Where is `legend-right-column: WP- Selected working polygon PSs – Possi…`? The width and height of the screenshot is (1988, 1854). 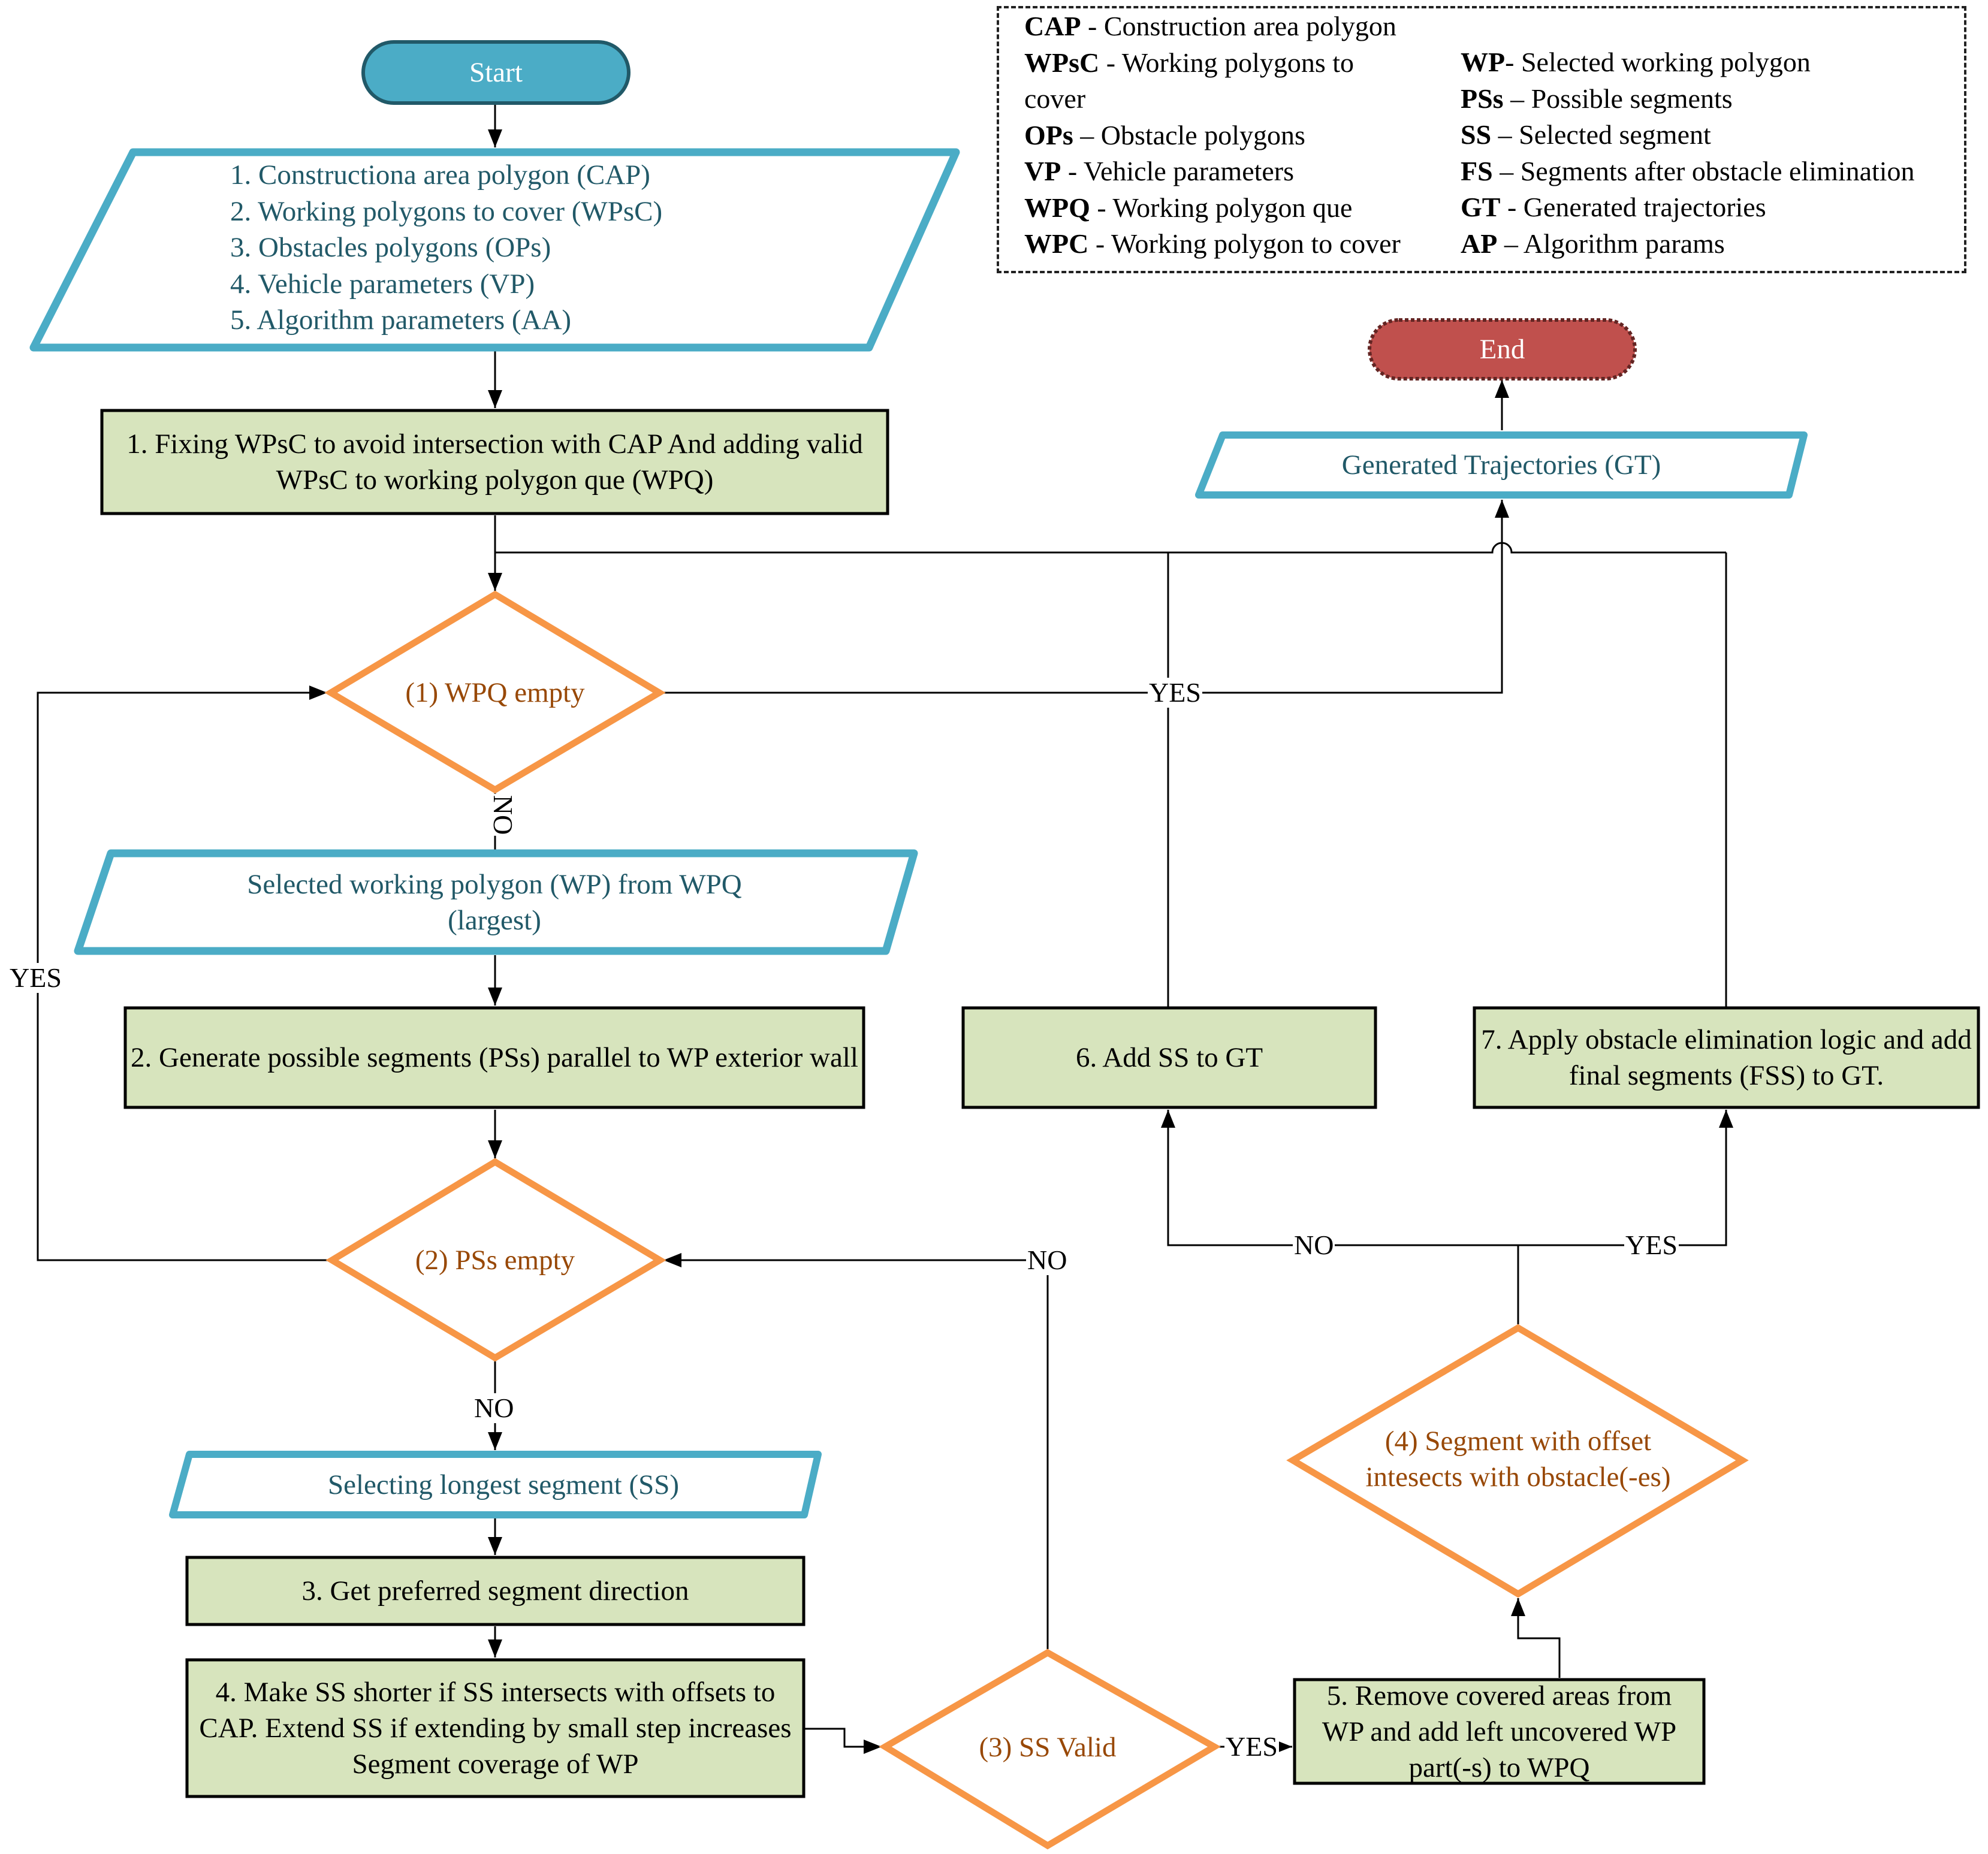
legend-right-column: WP- Selected working polygon PSs – Possi… is located at coordinates (1713, 153).